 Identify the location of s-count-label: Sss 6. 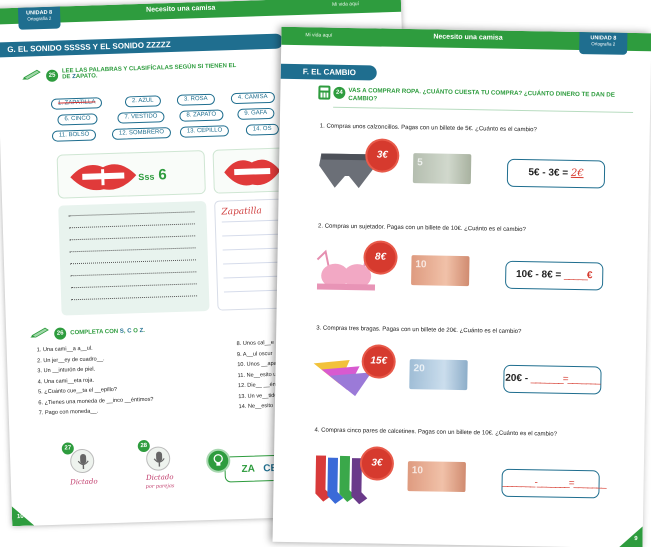
(152, 175).